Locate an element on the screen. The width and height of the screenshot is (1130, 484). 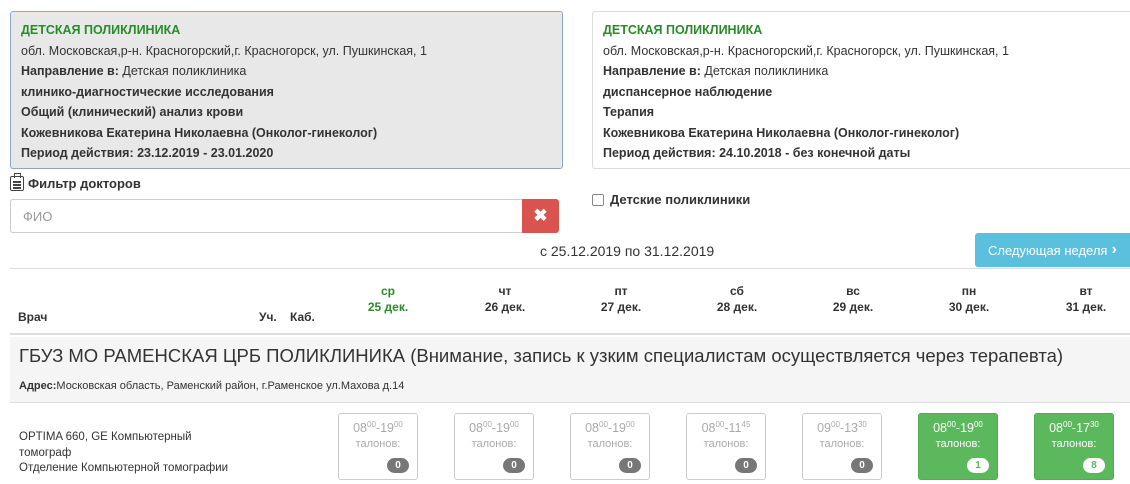
schedule-slot: 0800-1145 талонов: 0 is located at coordinates (726, 446).